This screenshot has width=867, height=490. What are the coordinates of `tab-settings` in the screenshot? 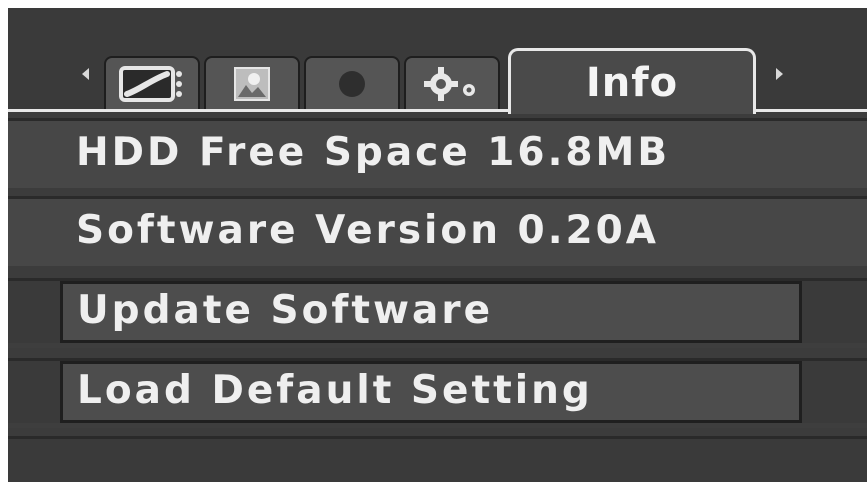 It's located at (452, 83).